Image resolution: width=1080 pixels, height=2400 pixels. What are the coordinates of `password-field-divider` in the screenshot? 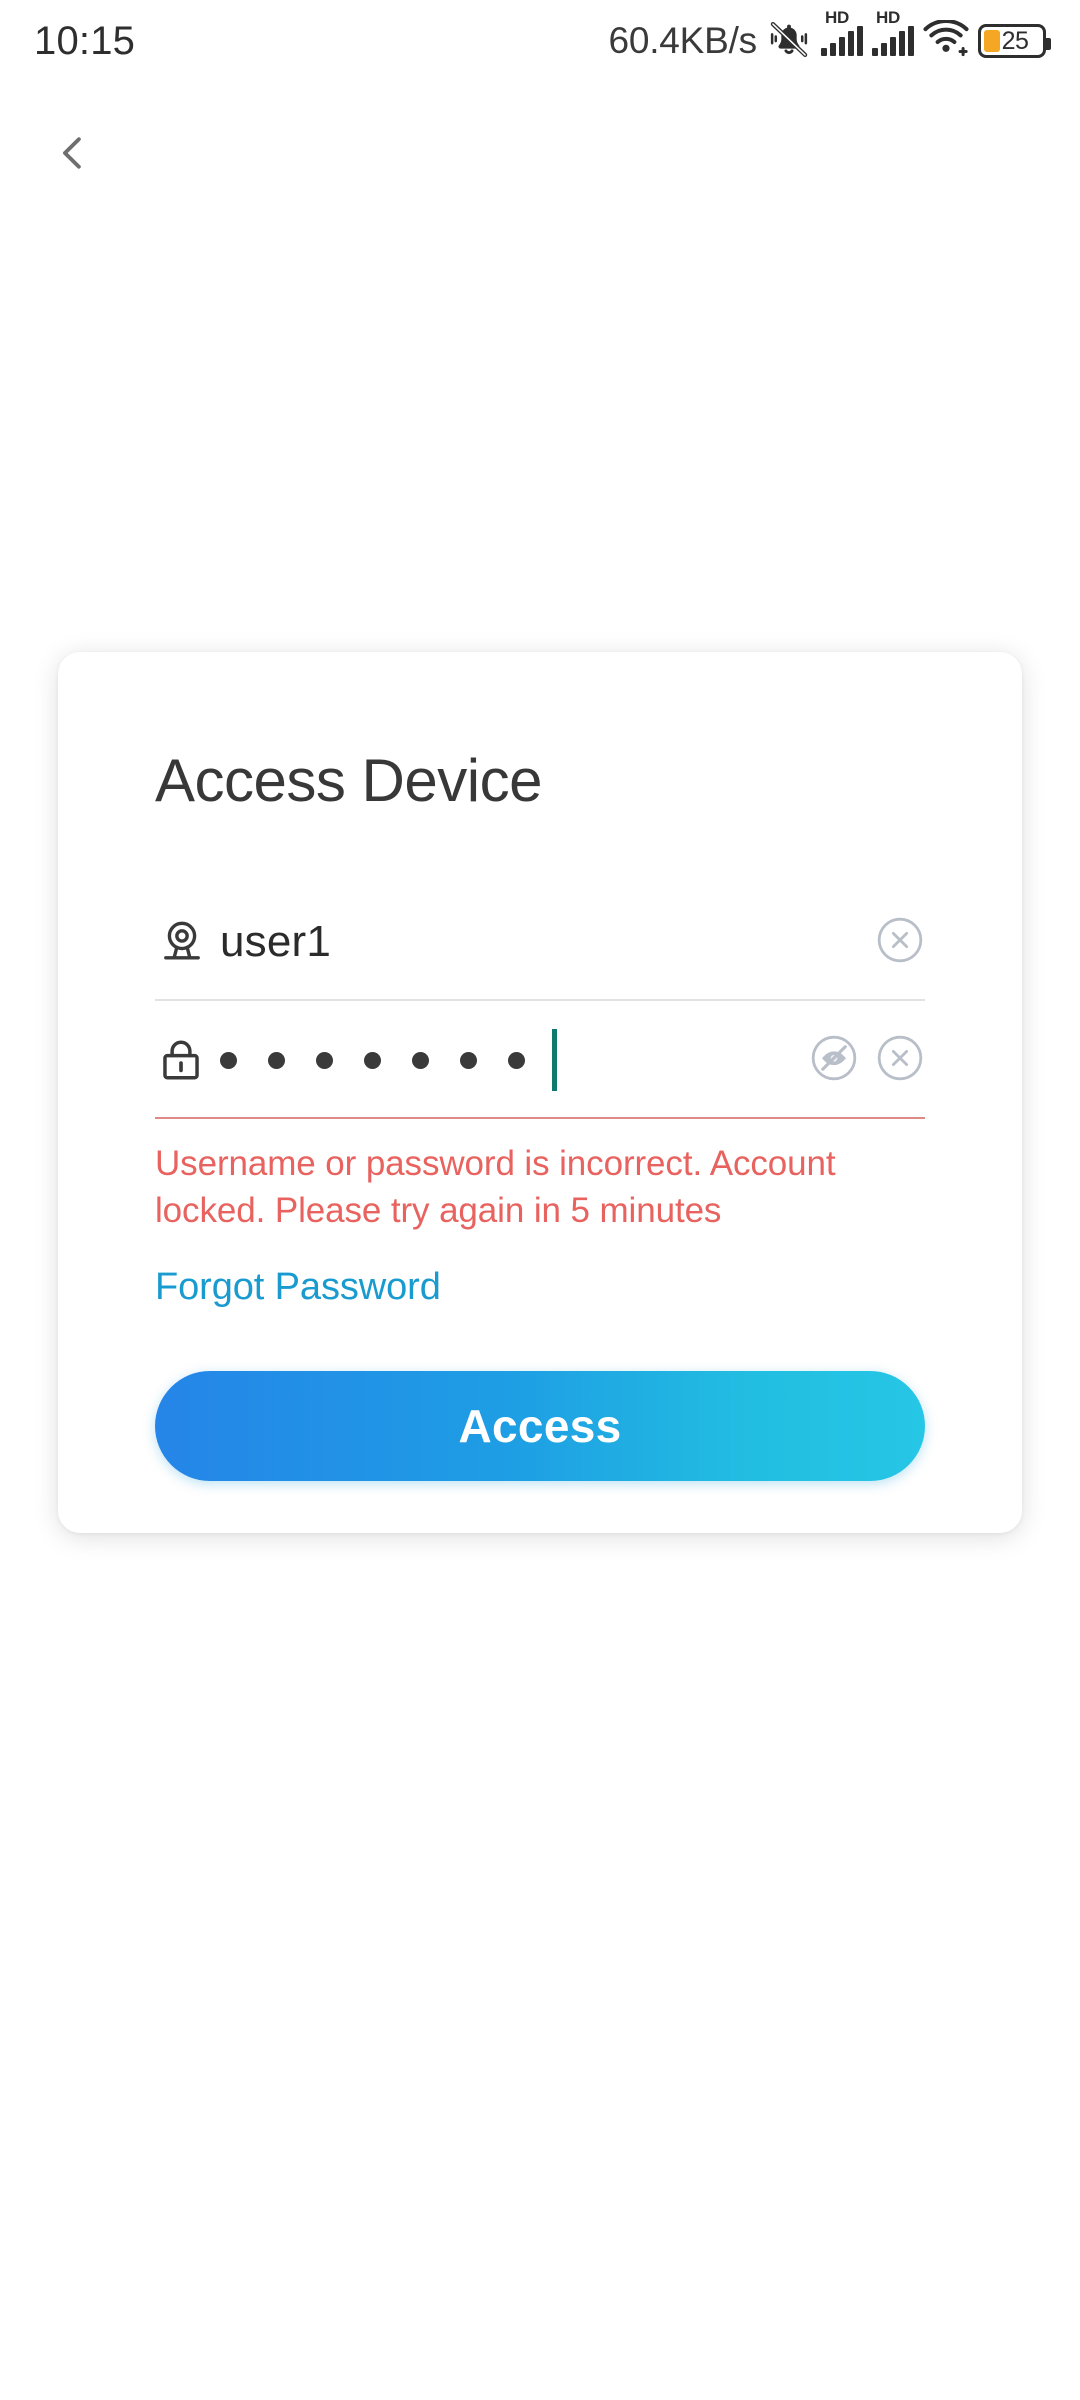 It's located at (540, 1118).